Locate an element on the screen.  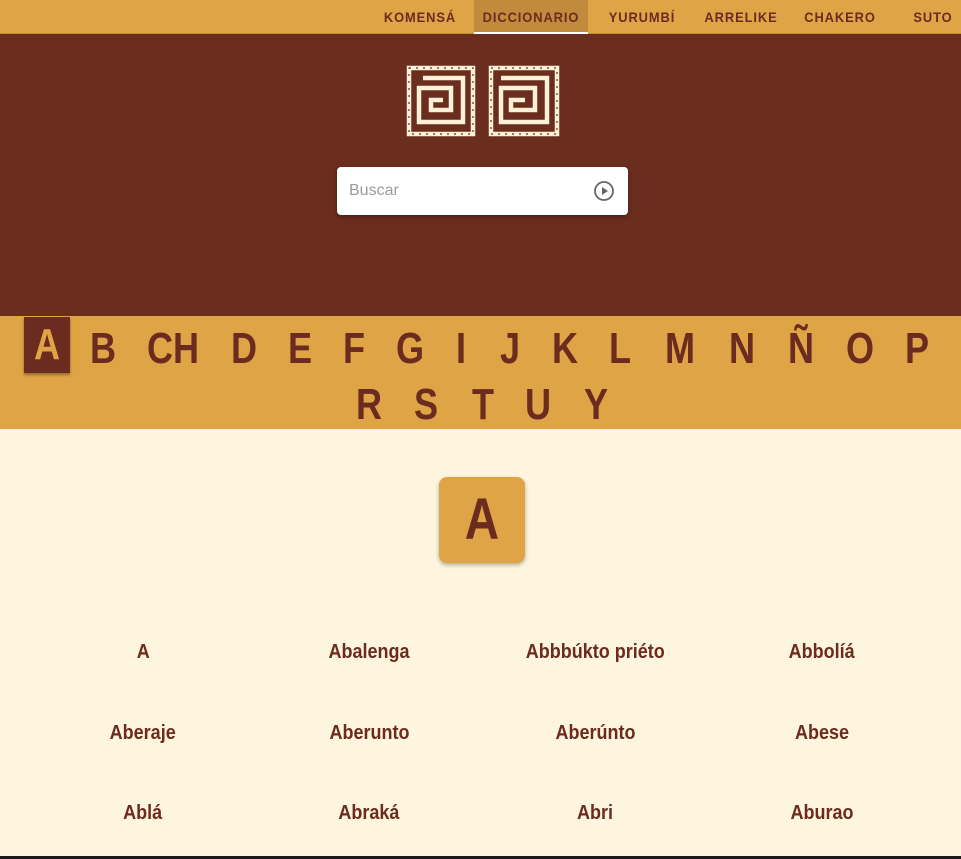
word-link: Abbbúkto priéto is located at coordinates (595, 652).